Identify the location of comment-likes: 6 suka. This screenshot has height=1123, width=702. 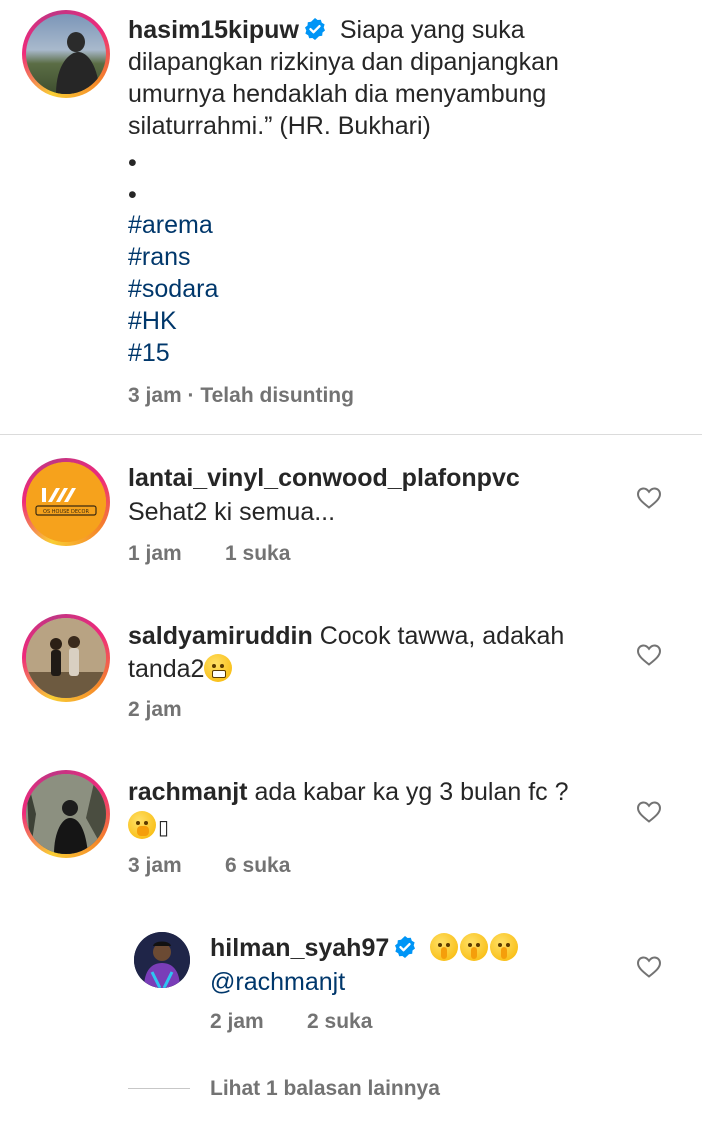
(257, 866).